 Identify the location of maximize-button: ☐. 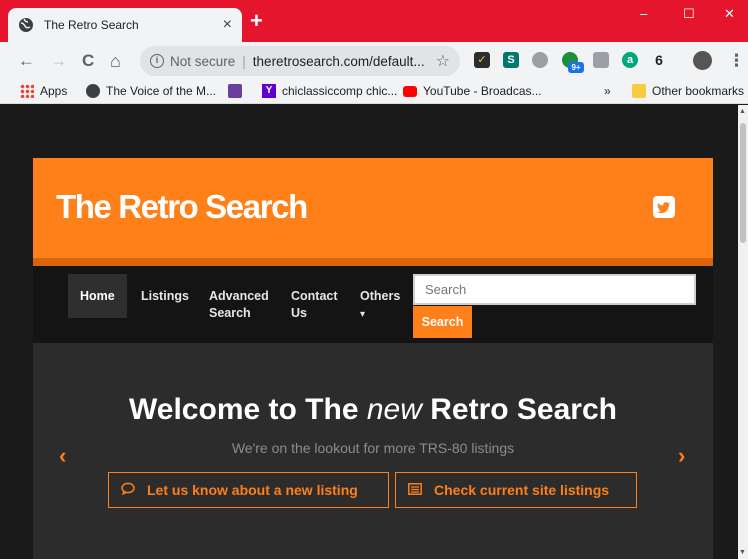
(689, 14).